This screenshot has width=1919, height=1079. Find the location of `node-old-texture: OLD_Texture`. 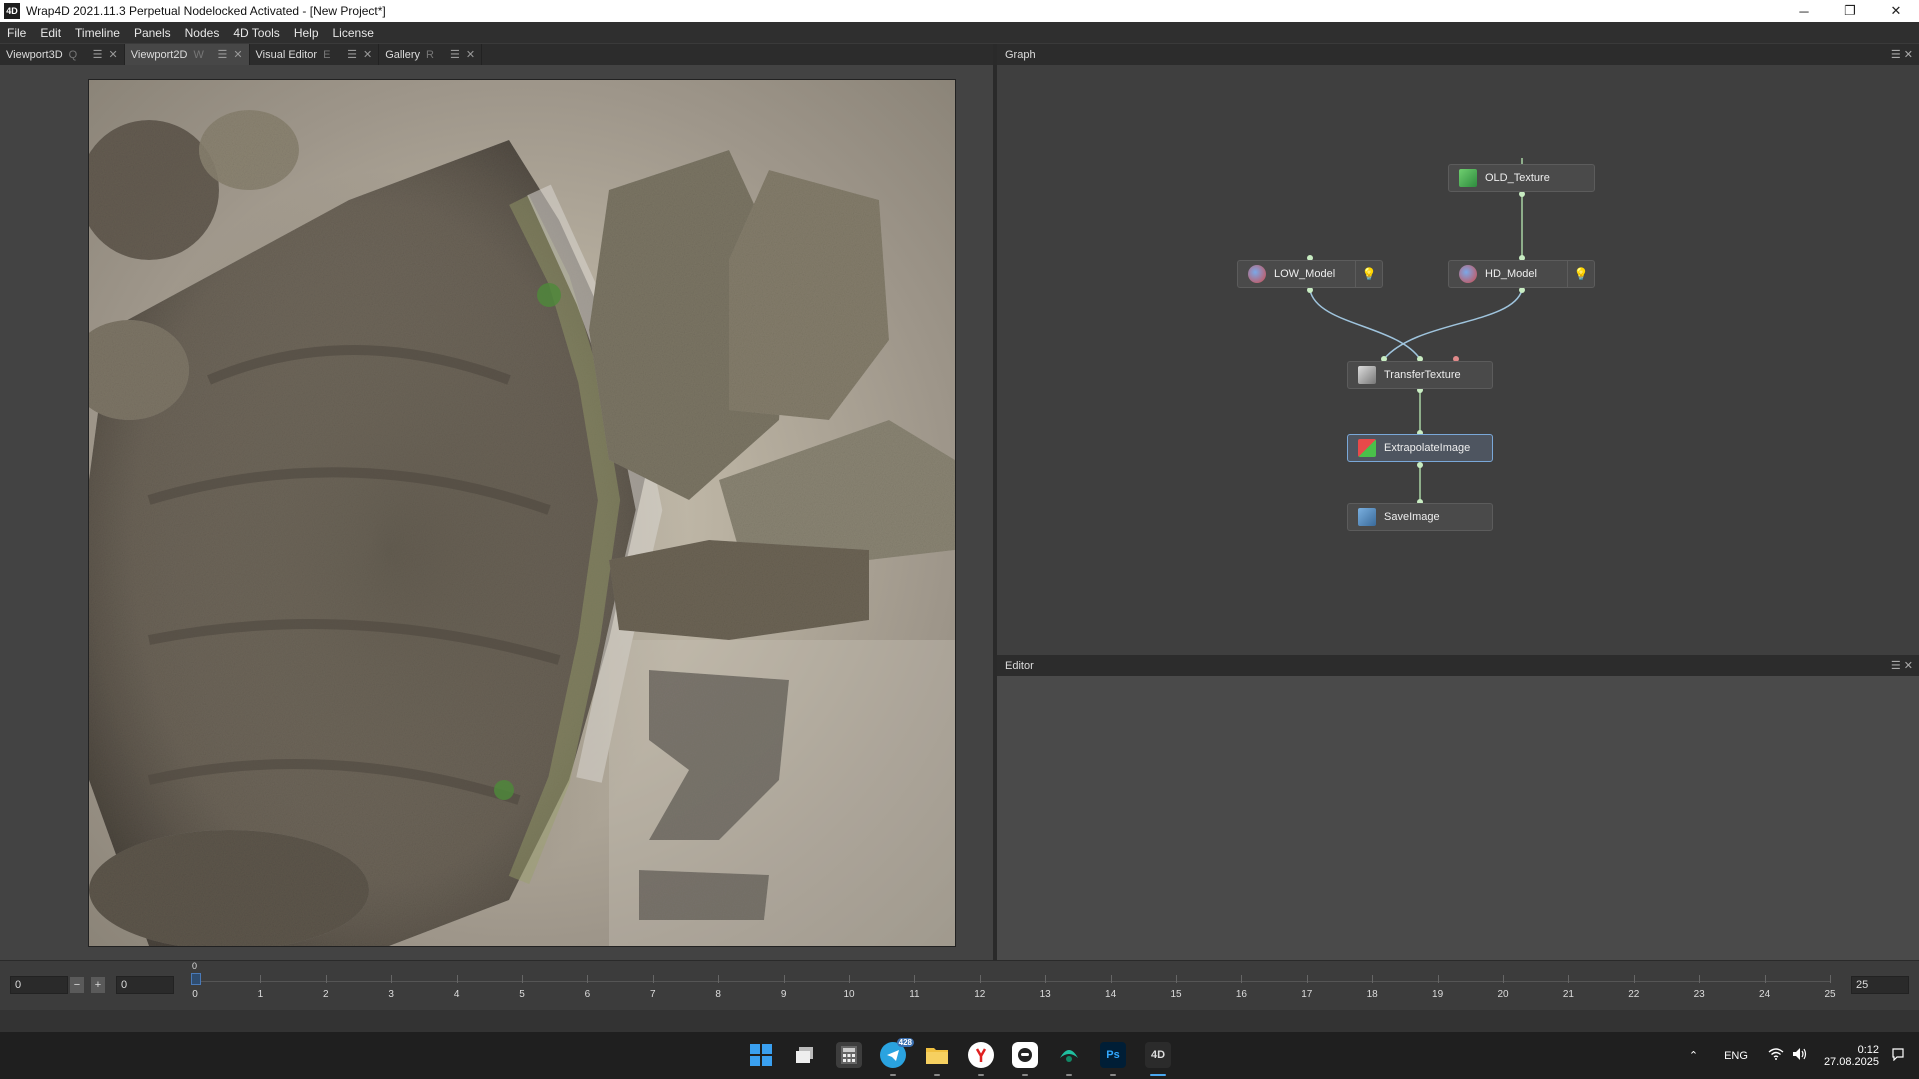

node-old-texture: OLD_Texture is located at coordinates (1521, 178).